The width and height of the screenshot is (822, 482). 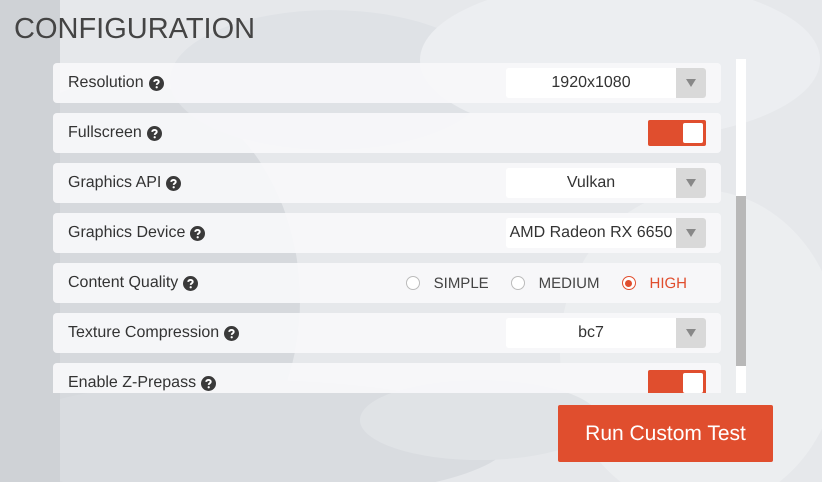 I want to click on setting-label: Fullscreen, so click(x=105, y=133).